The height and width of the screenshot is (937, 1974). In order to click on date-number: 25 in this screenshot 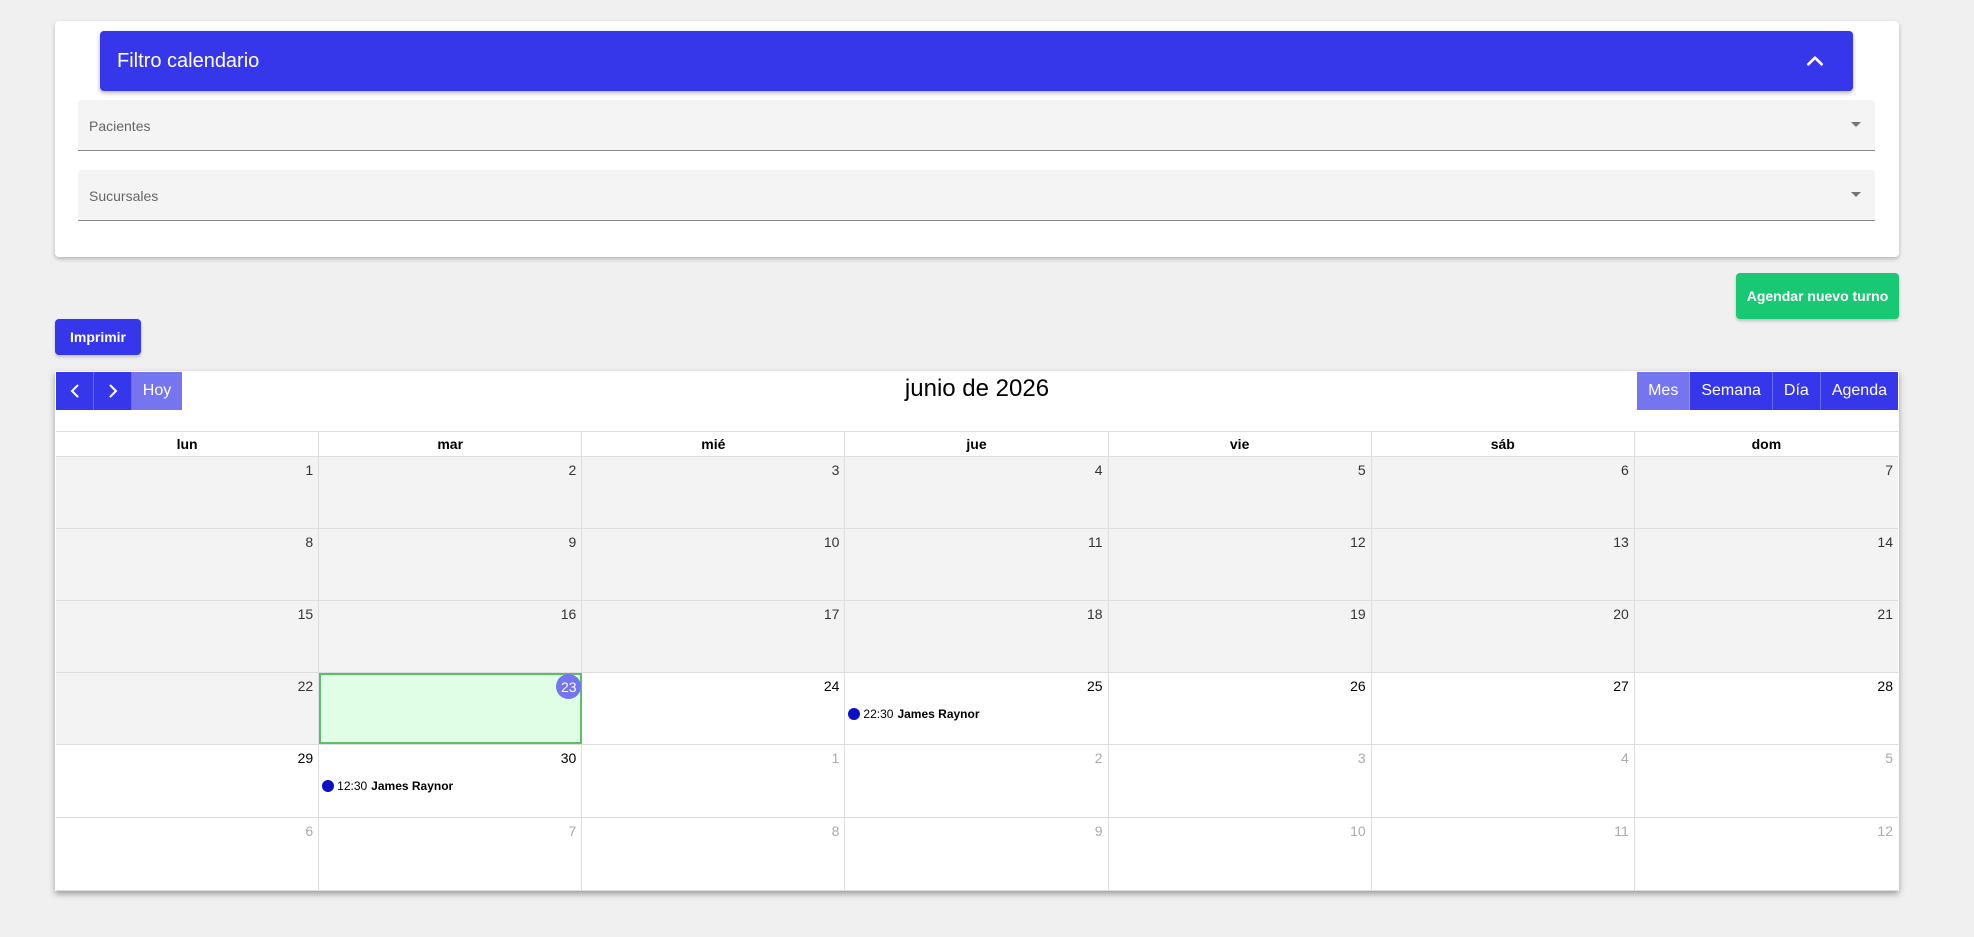, I will do `click(1094, 686)`.